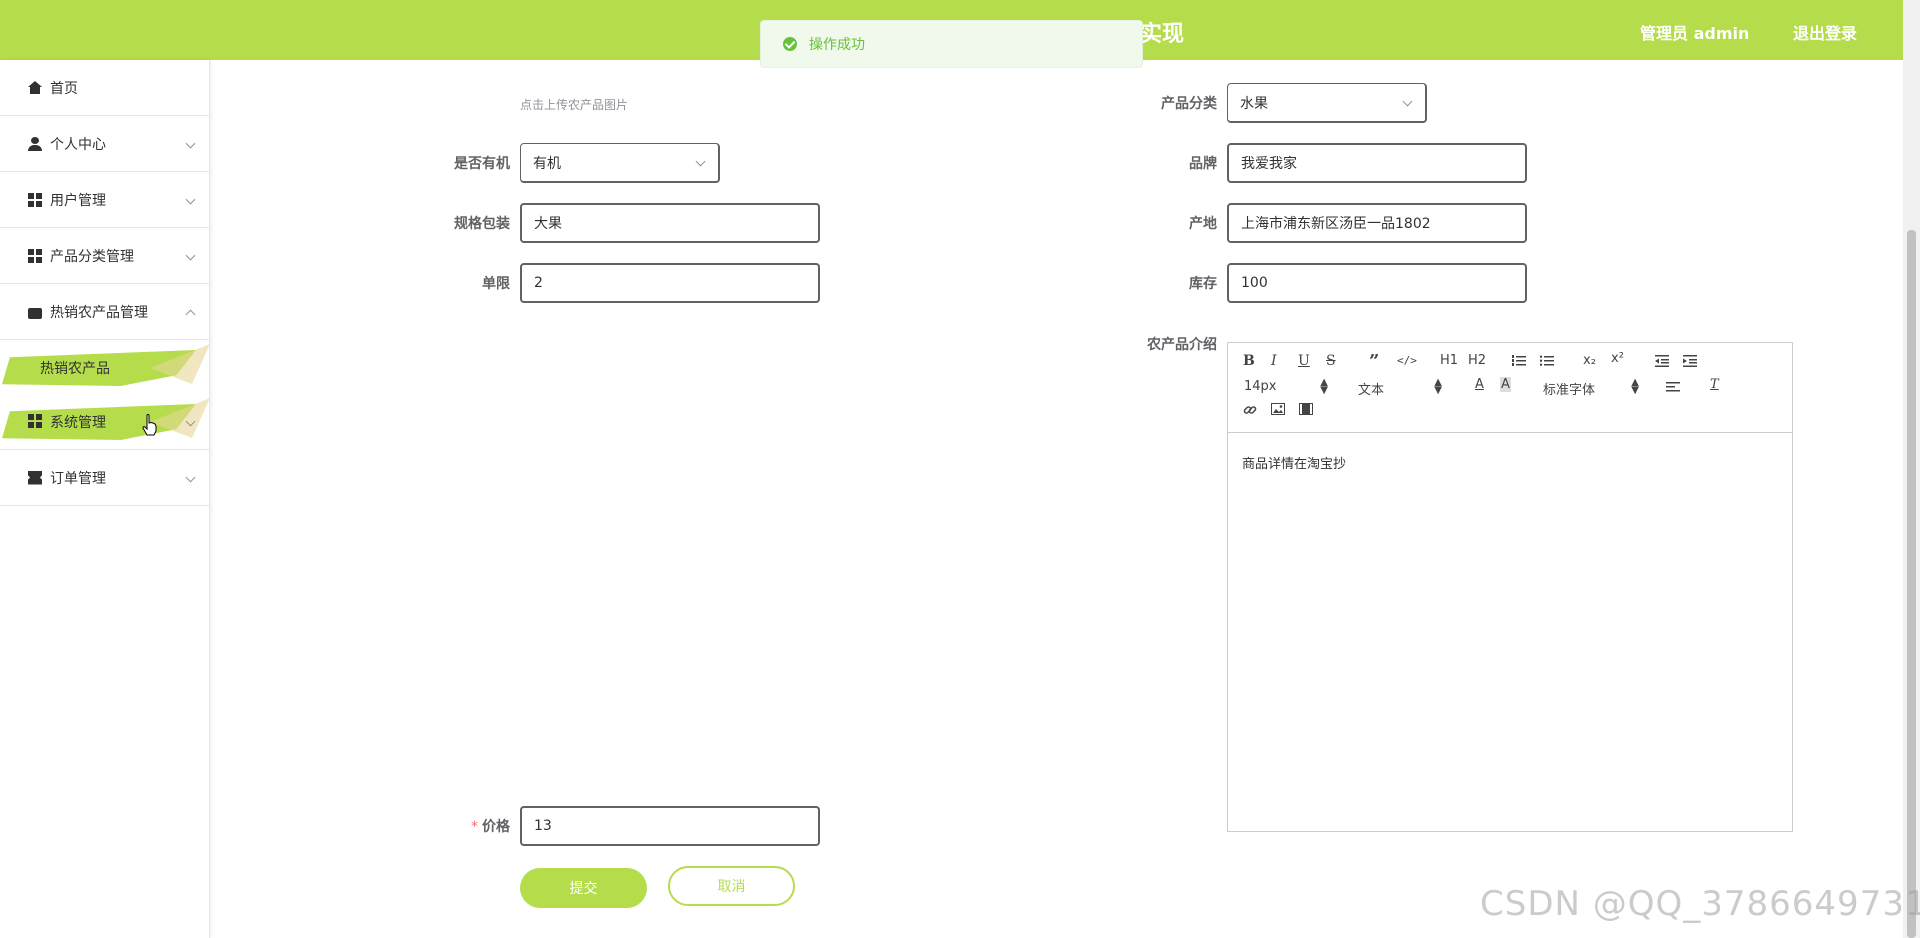 The width and height of the screenshot is (1920, 938). I want to click on current-user-label: 管理员 admin, so click(1695, 33).